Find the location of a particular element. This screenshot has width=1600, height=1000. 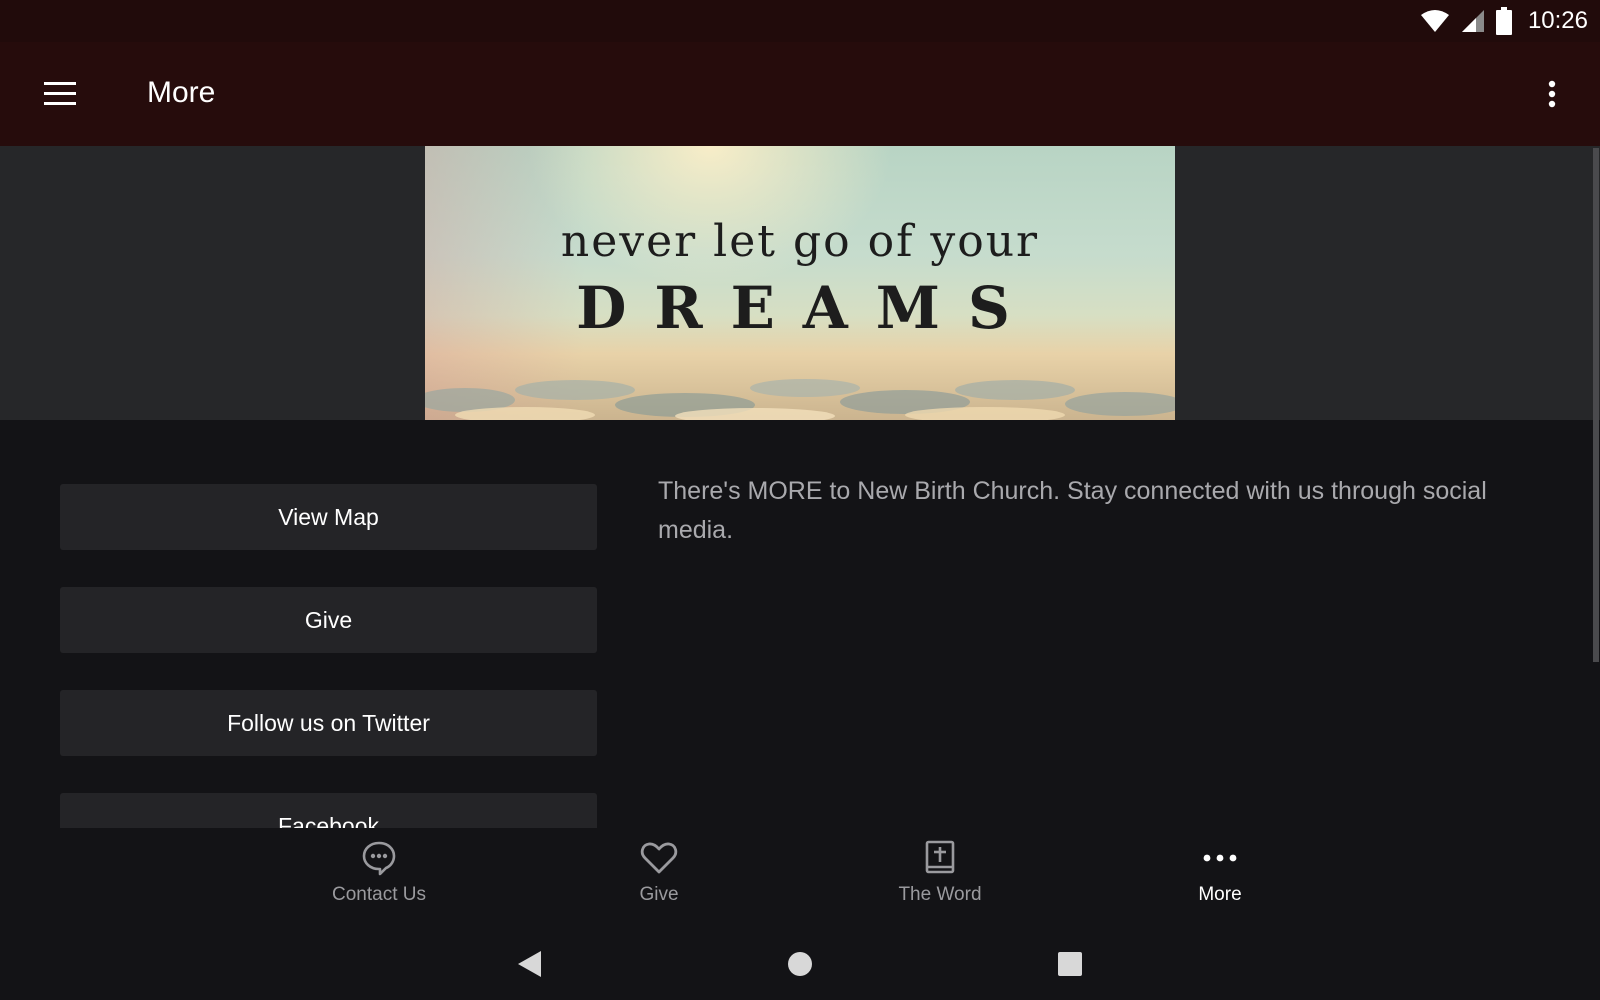

system-recents-button is located at coordinates (1070, 964).